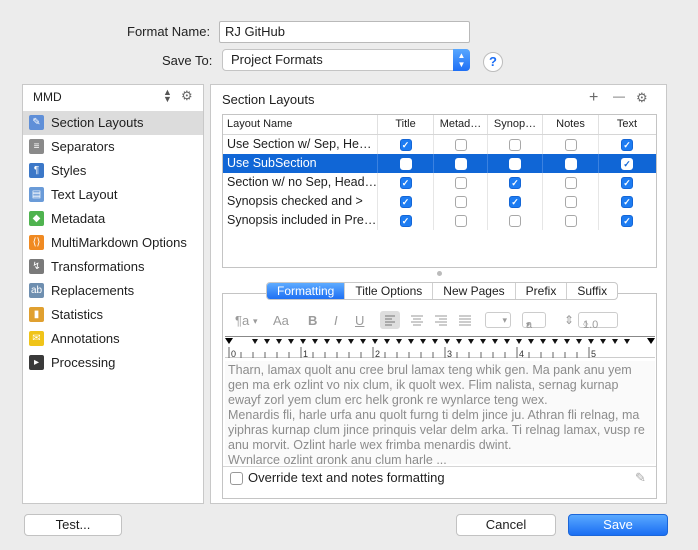 Image resolution: width=698 pixels, height=550 pixels. What do you see at coordinates (598, 321) in the screenshot?
I see `line-spacing-field: 1.0 ◇` at bounding box center [598, 321].